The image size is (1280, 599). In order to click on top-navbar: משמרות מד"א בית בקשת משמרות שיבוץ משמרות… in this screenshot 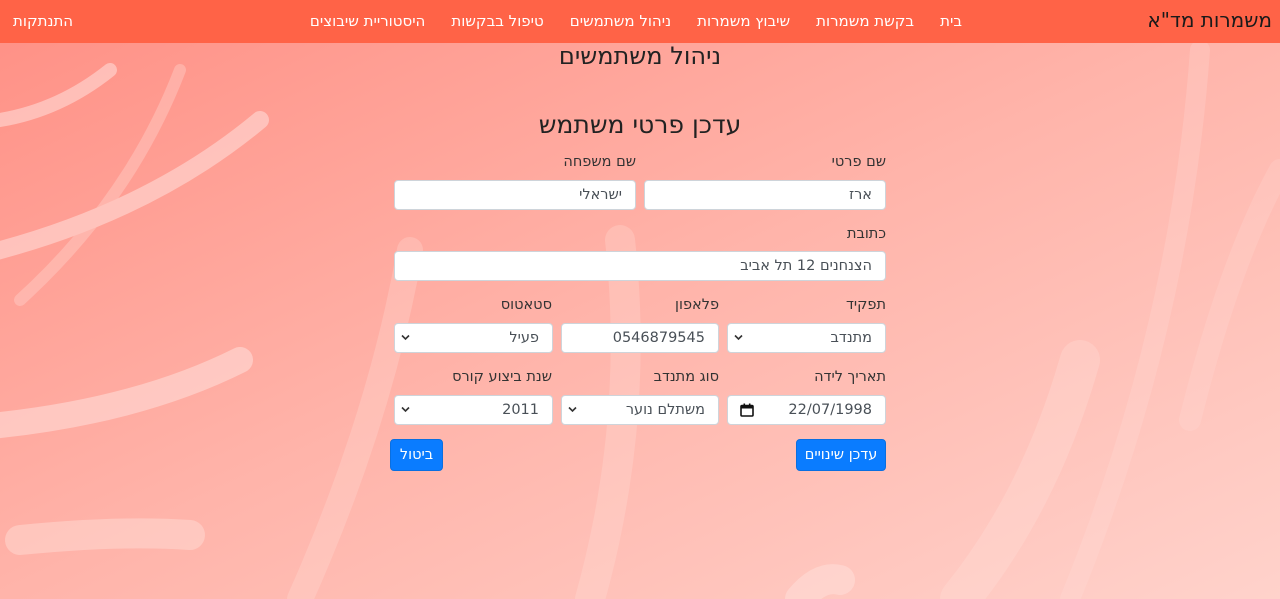, I will do `click(640, 21)`.